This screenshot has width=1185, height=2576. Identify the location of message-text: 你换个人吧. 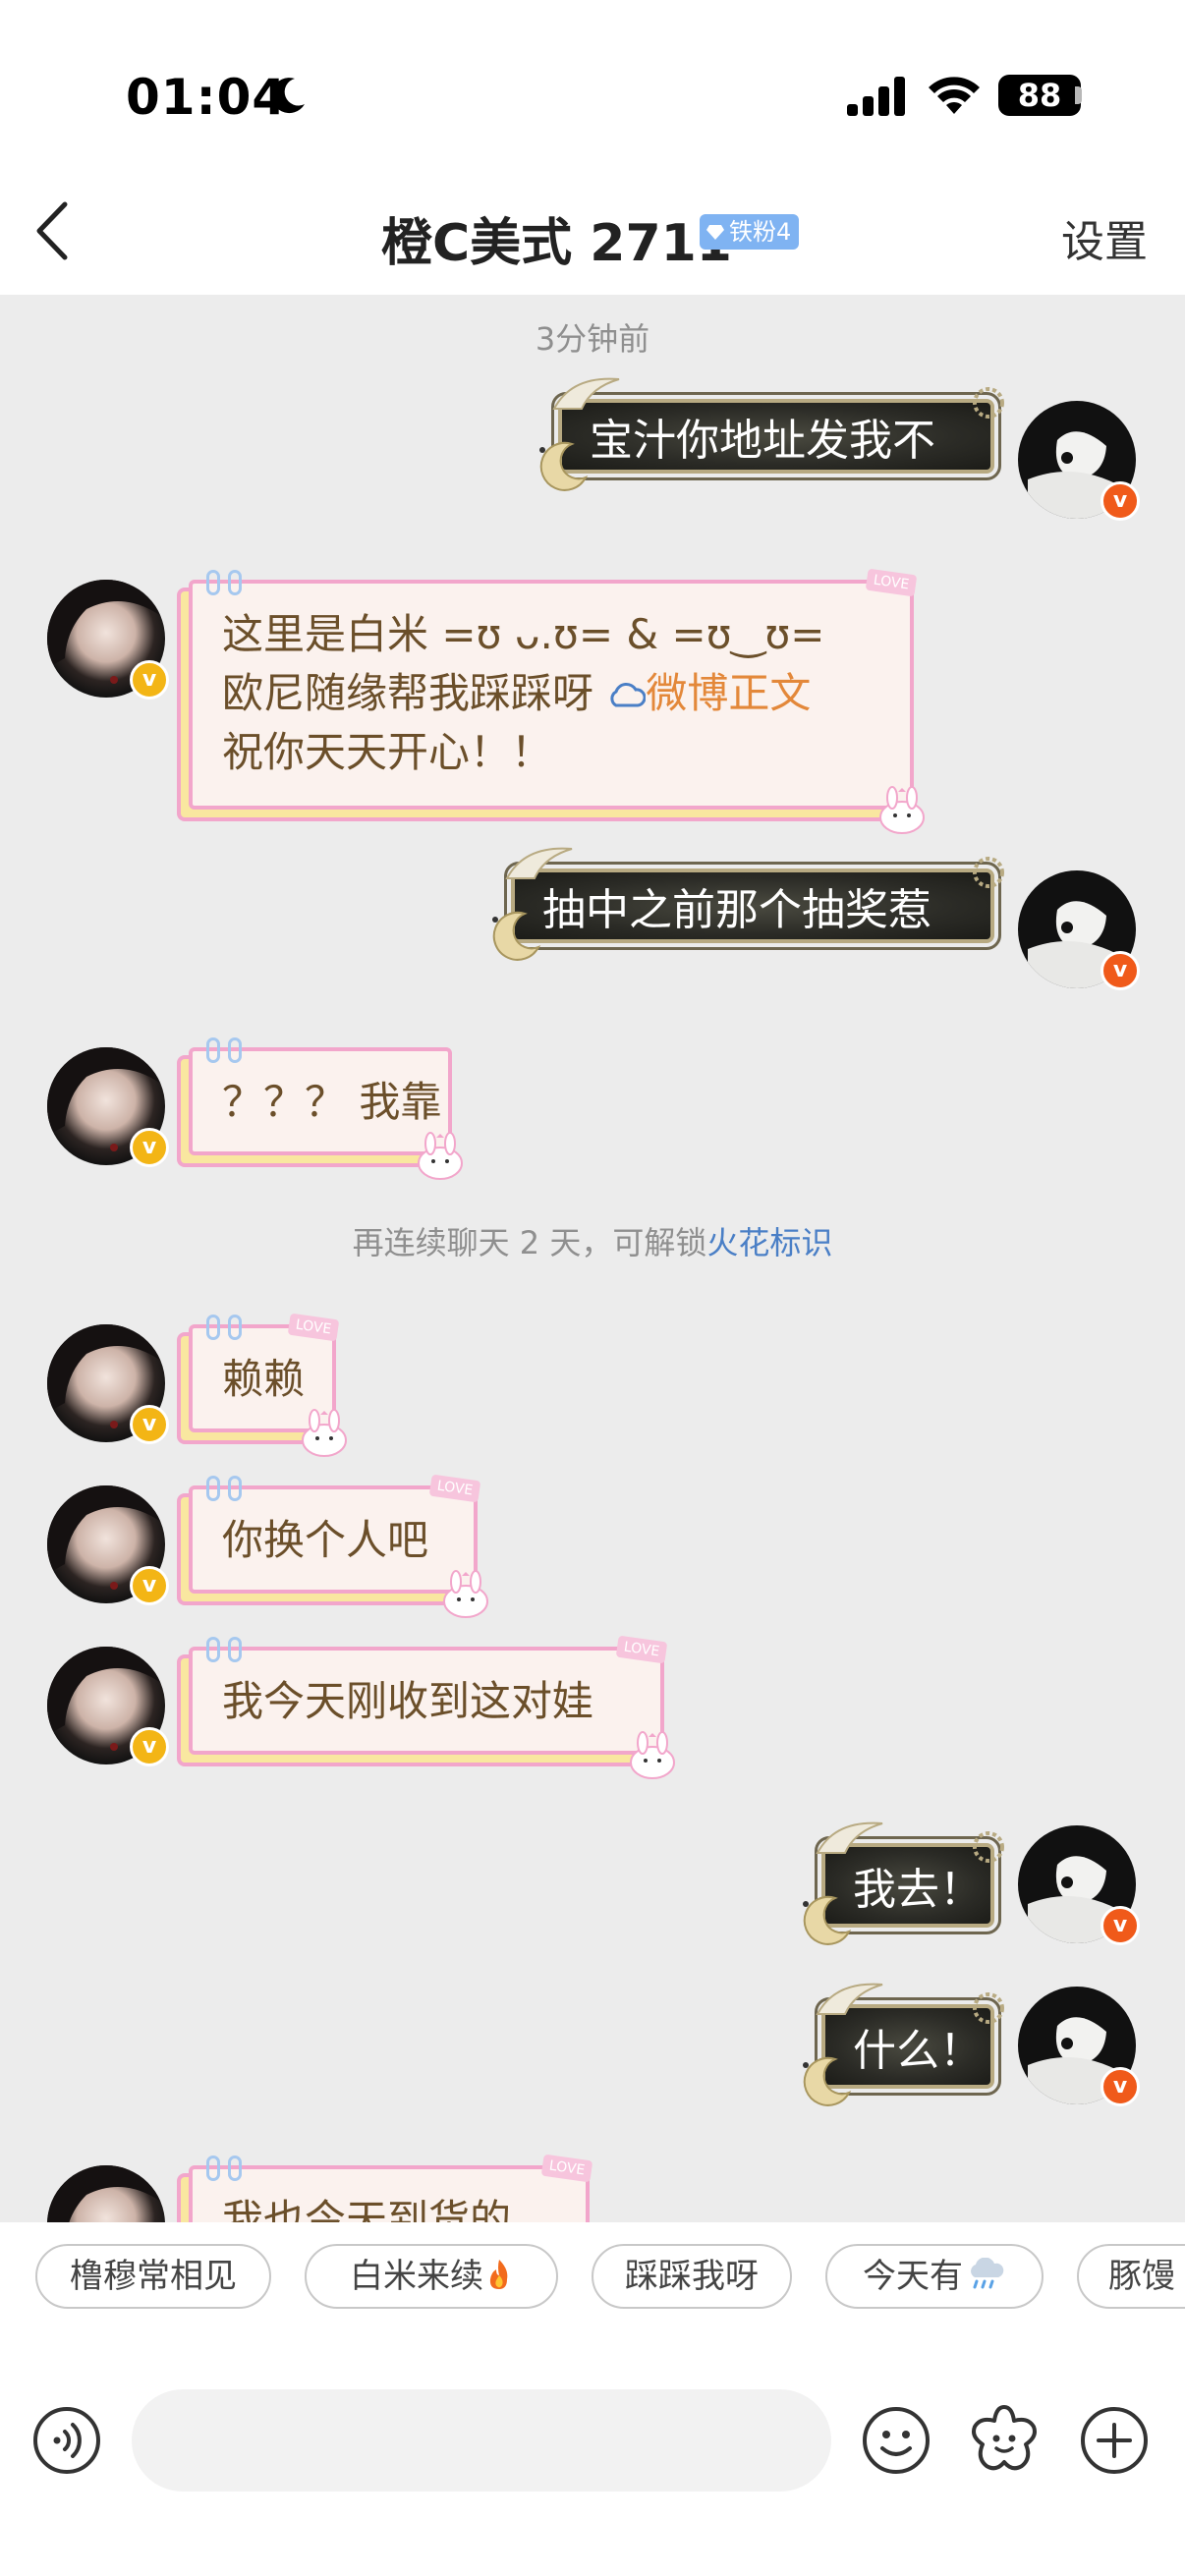
(325, 1540).